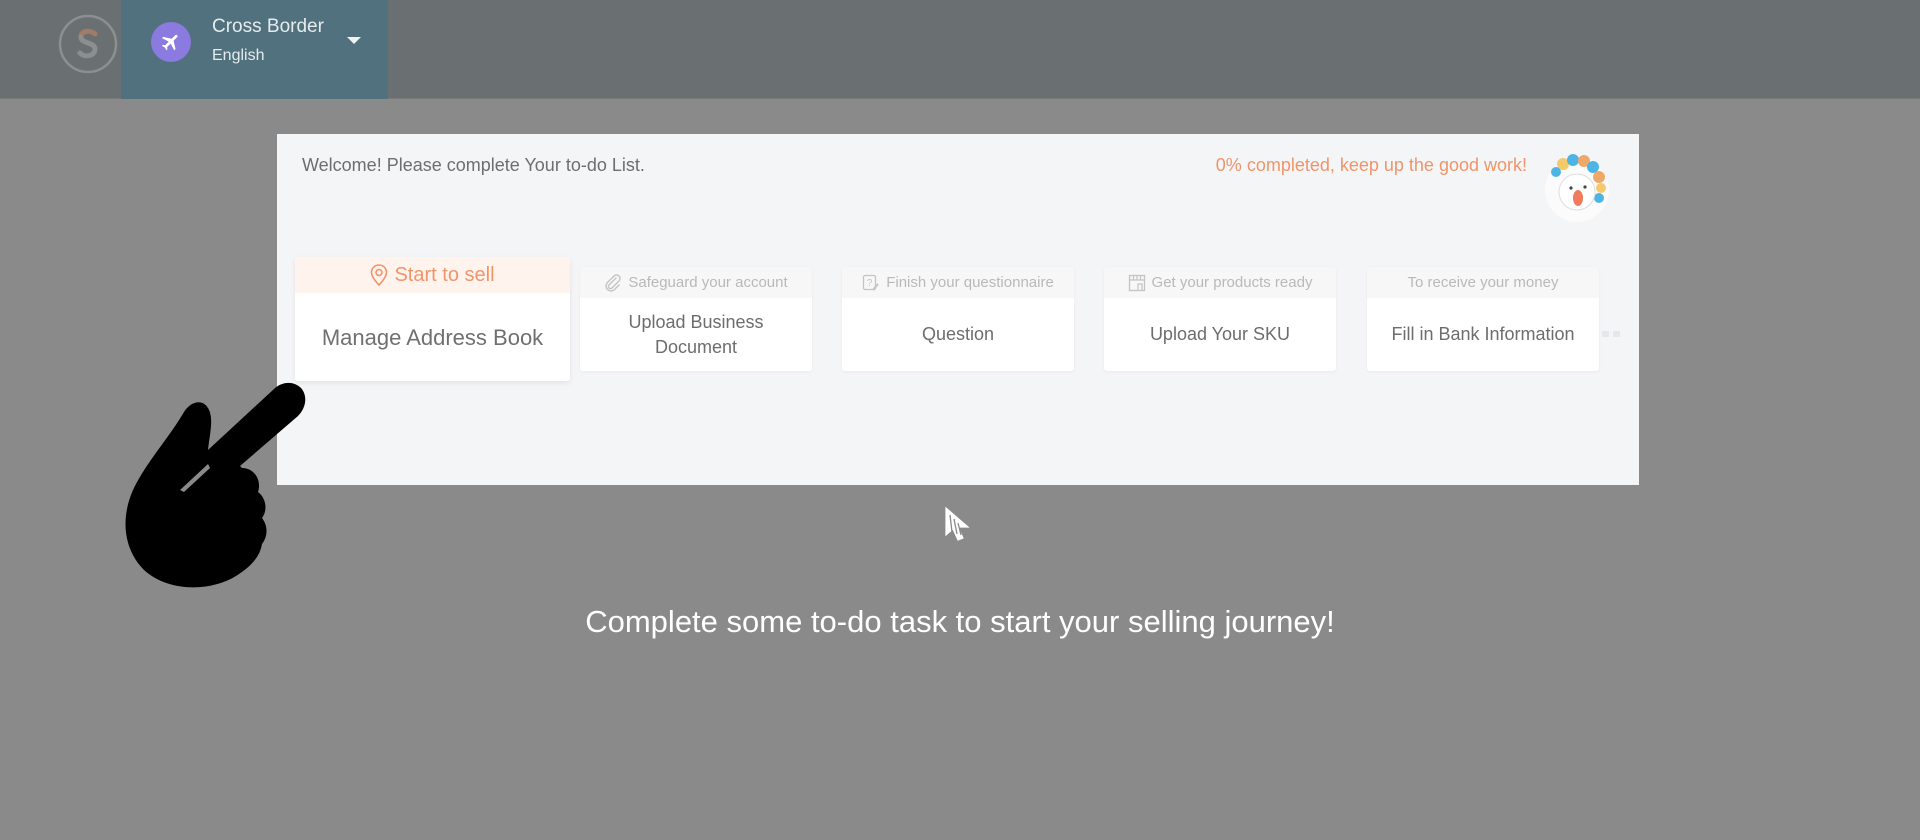  I want to click on step-category: ? Finish your questionnaire, so click(958, 282).